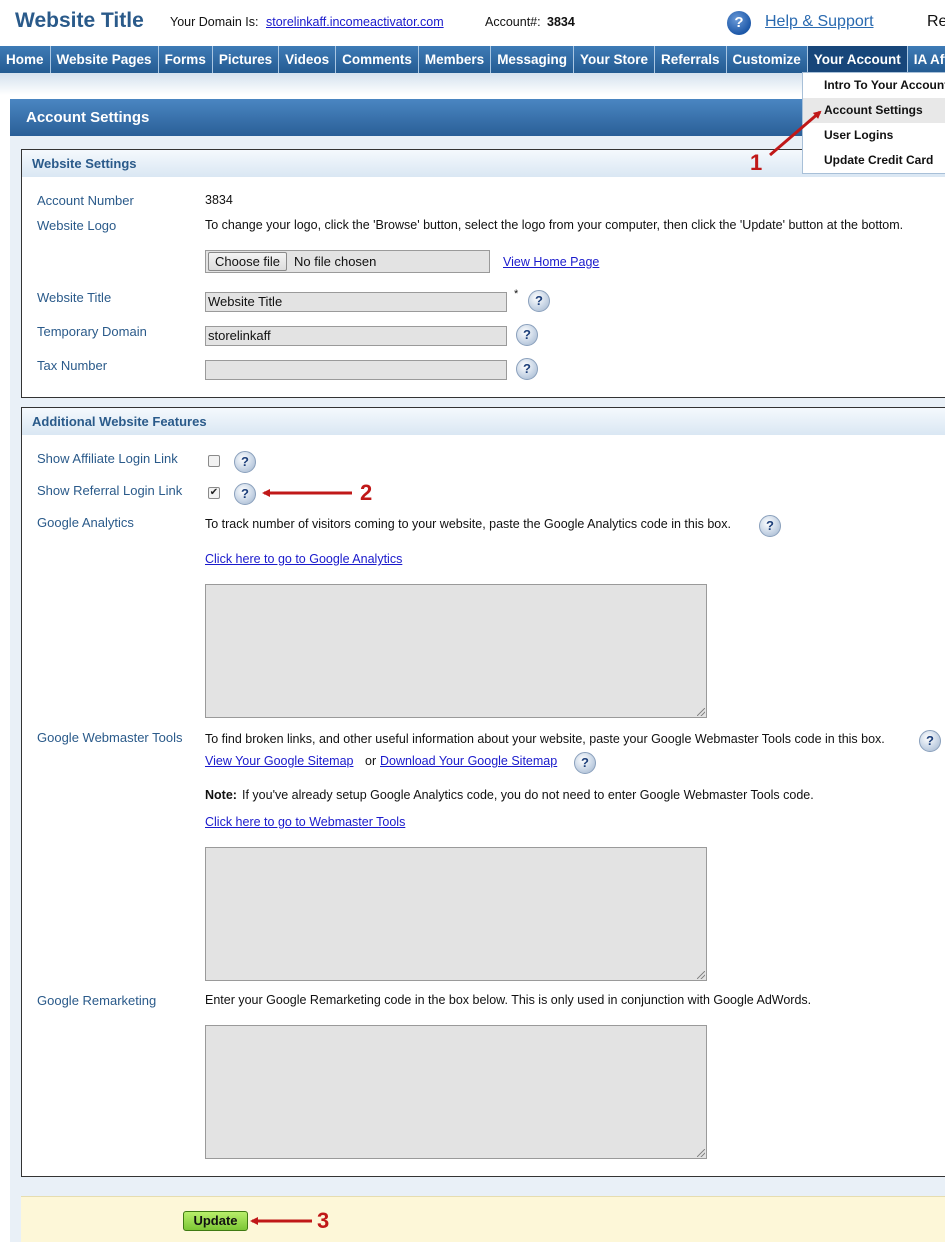 The height and width of the screenshot is (1242, 945). Describe the element at coordinates (323, 1220) in the screenshot. I see `annotation-number-3: 3` at that location.